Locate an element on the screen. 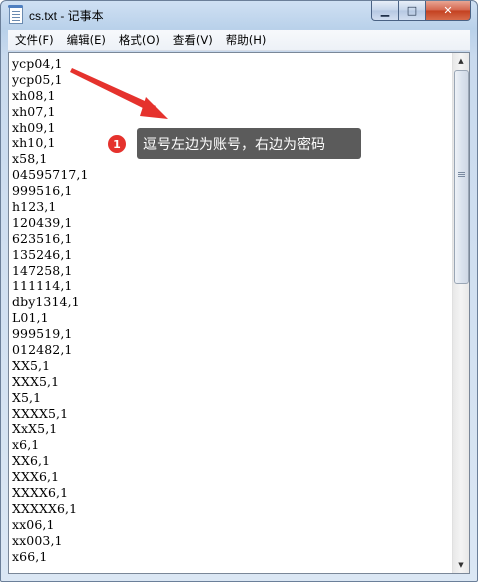 The height and width of the screenshot is (582, 478). maximize-icon: □ is located at coordinates (412, 10).